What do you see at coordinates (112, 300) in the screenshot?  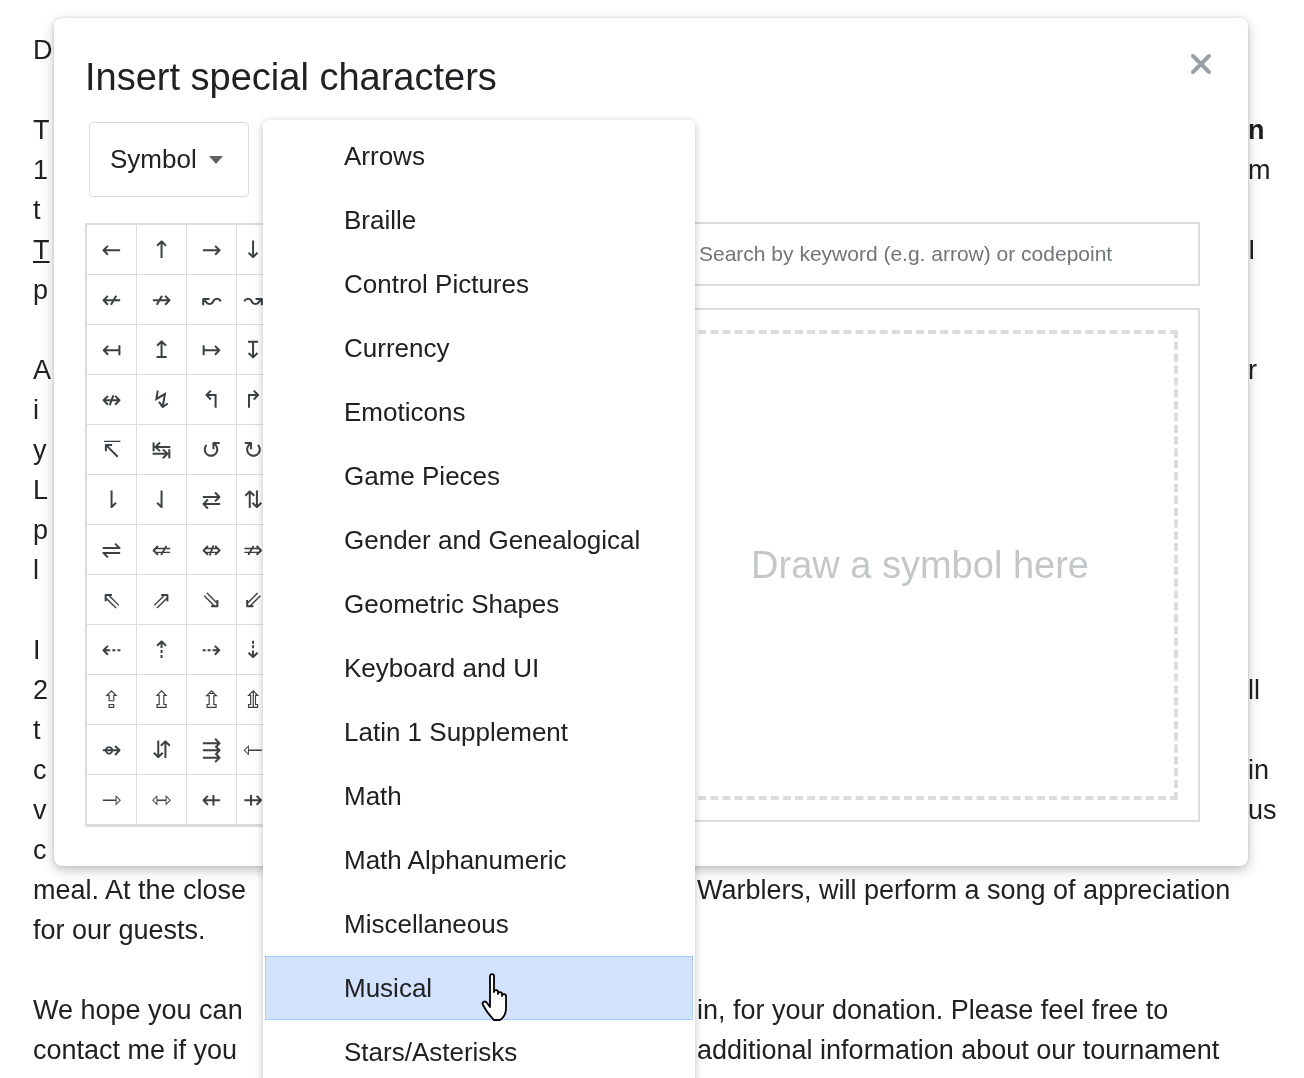 I see `symbol-cell: ↚` at bounding box center [112, 300].